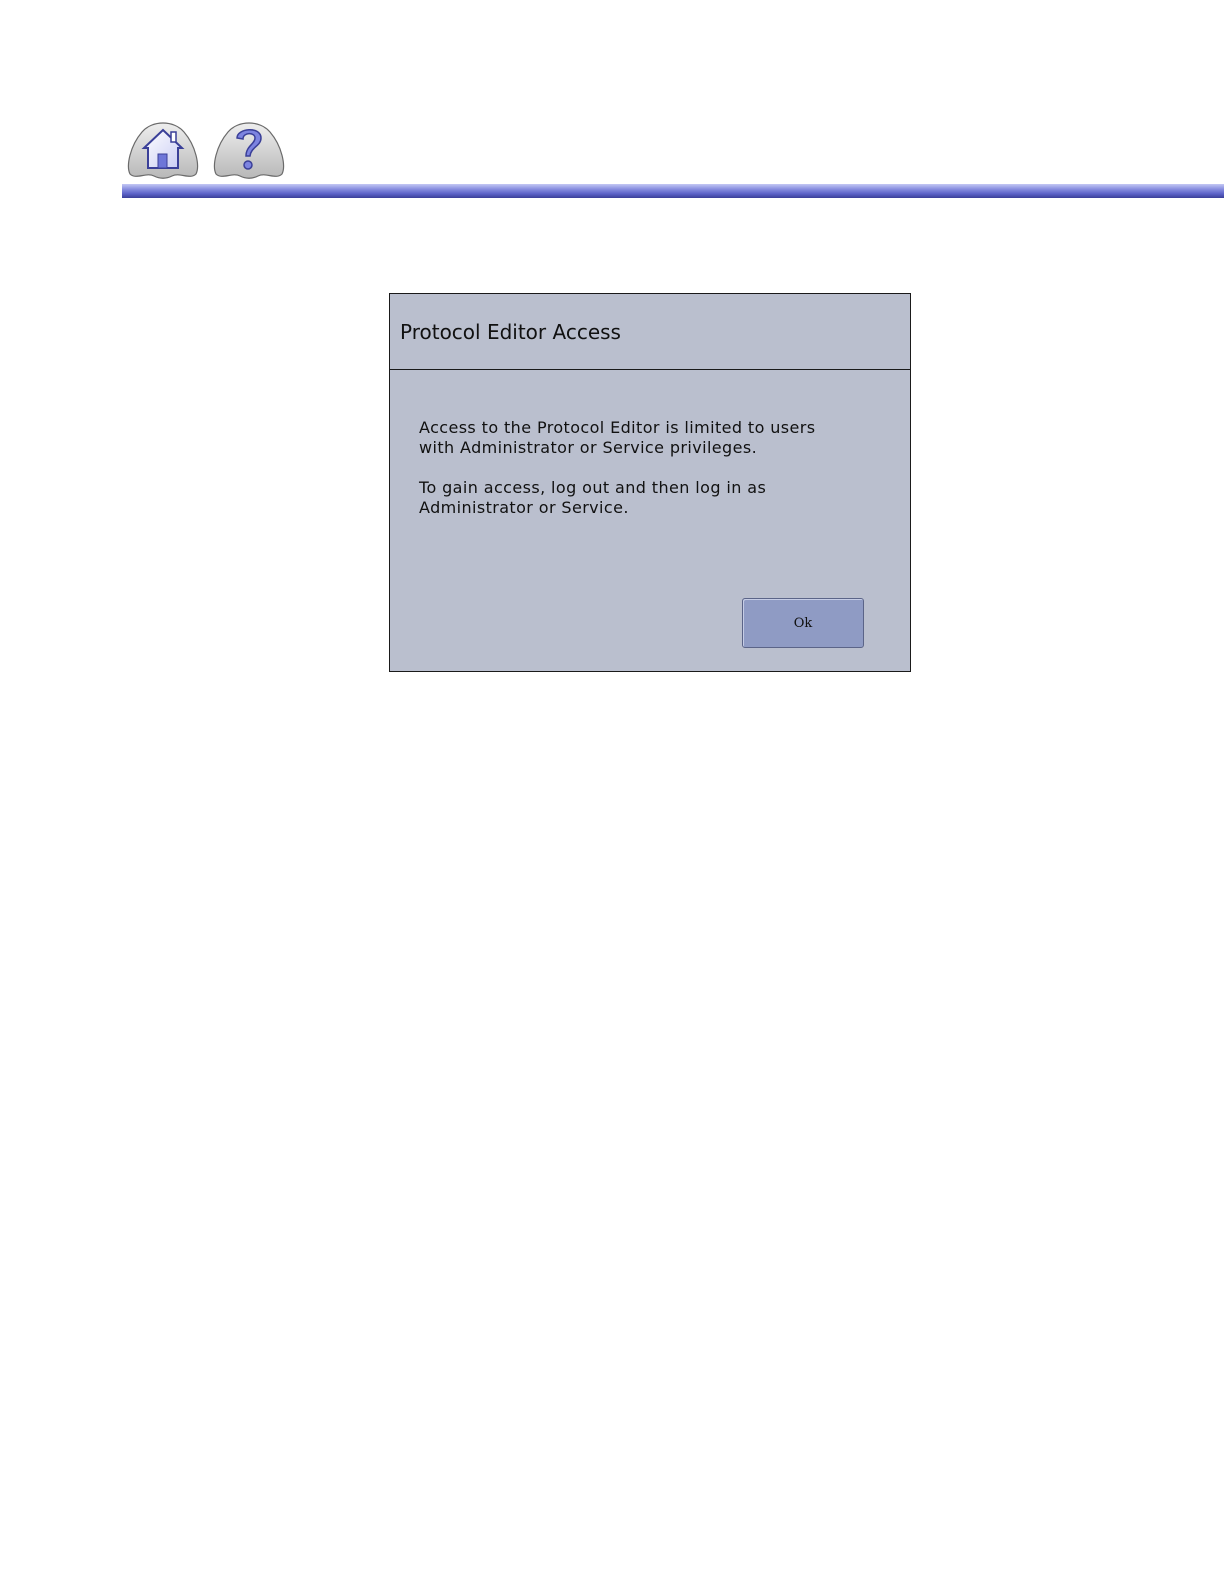 Image resolution: width=1224 pixels, height=1584 pixels. What do you see at coordinates (673, 191) in the screenshot?
I see `header-bar` at bounding box center [673, 191].